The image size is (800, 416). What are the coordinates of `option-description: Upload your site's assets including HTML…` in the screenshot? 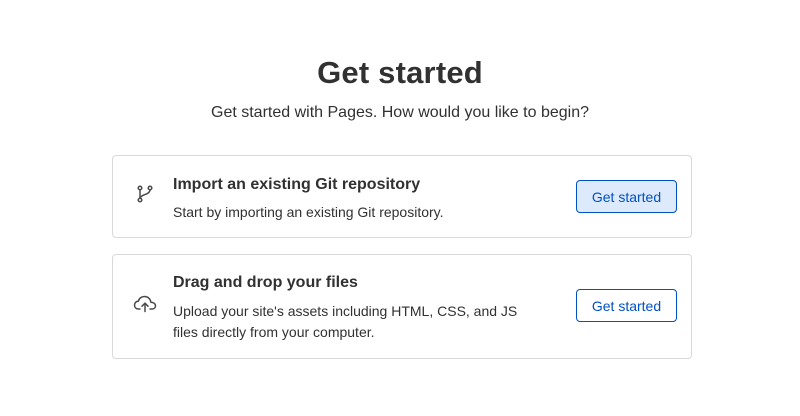 It's located at (345, 321).